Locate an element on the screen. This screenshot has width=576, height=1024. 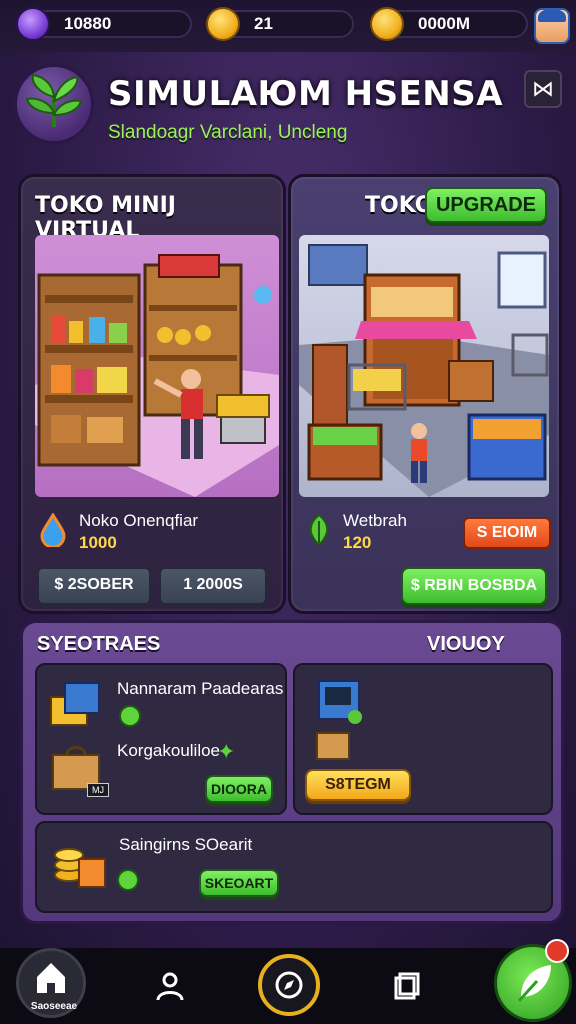
cards-icon is located at coordinates (407, 986).